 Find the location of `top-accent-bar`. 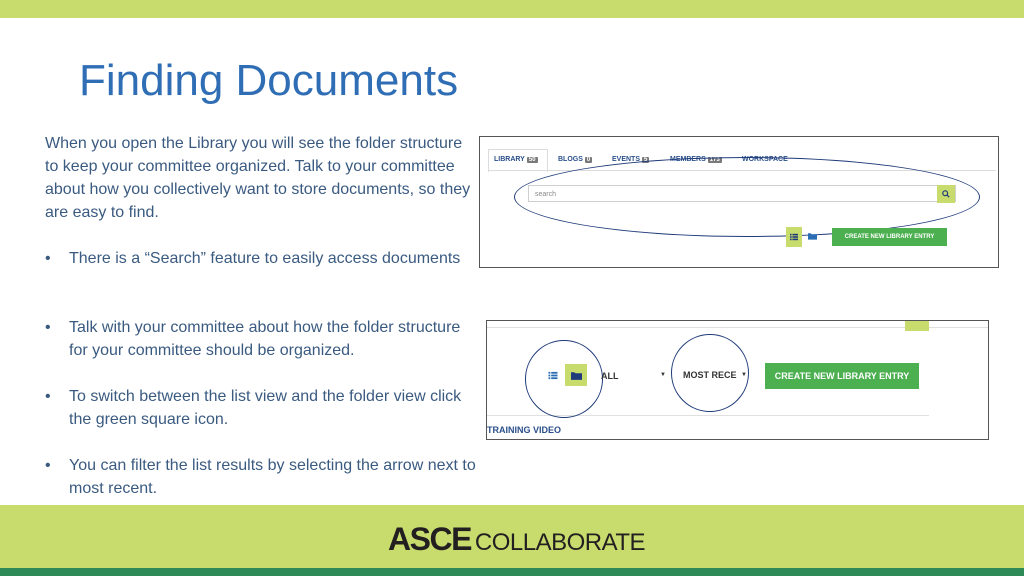

top-accent-bar is located at coordinates (512, 9).